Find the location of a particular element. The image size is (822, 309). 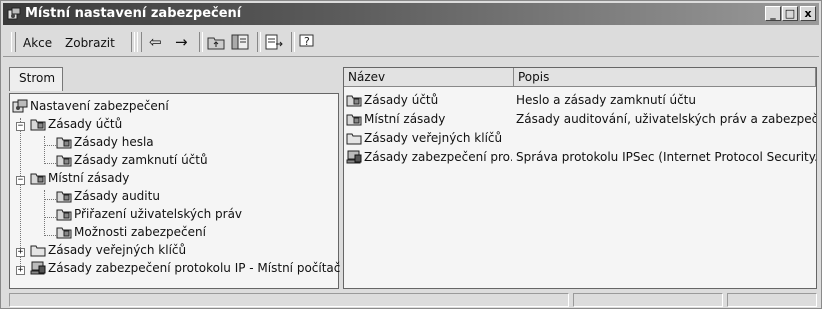

list-item: Zásady účtů Heslo a zásady zamknutí účtu is located at coordinates (581, 101).